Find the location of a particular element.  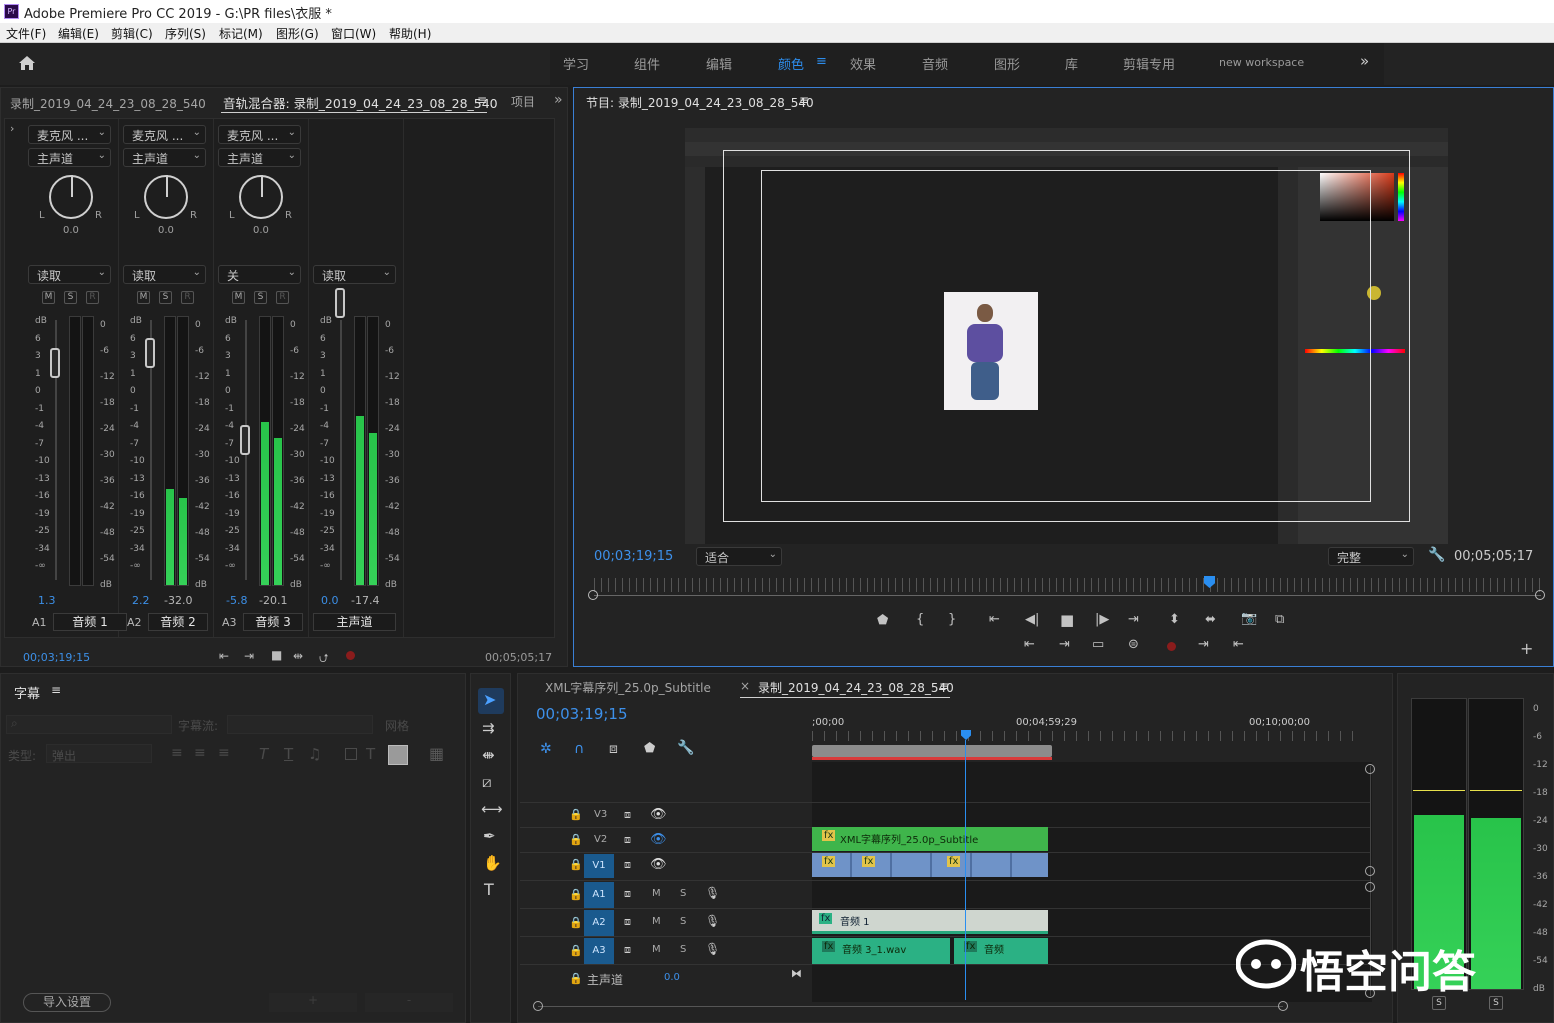

master-track-volume: 0.0 is located at coordinates (672, 977).